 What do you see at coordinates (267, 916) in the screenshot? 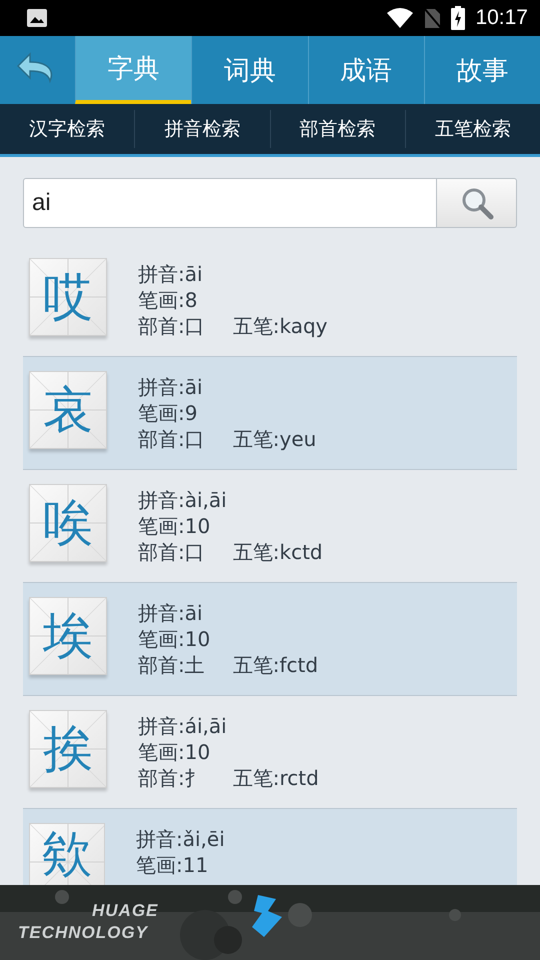
I see `logo-icon` at bounding box center [267, 916].